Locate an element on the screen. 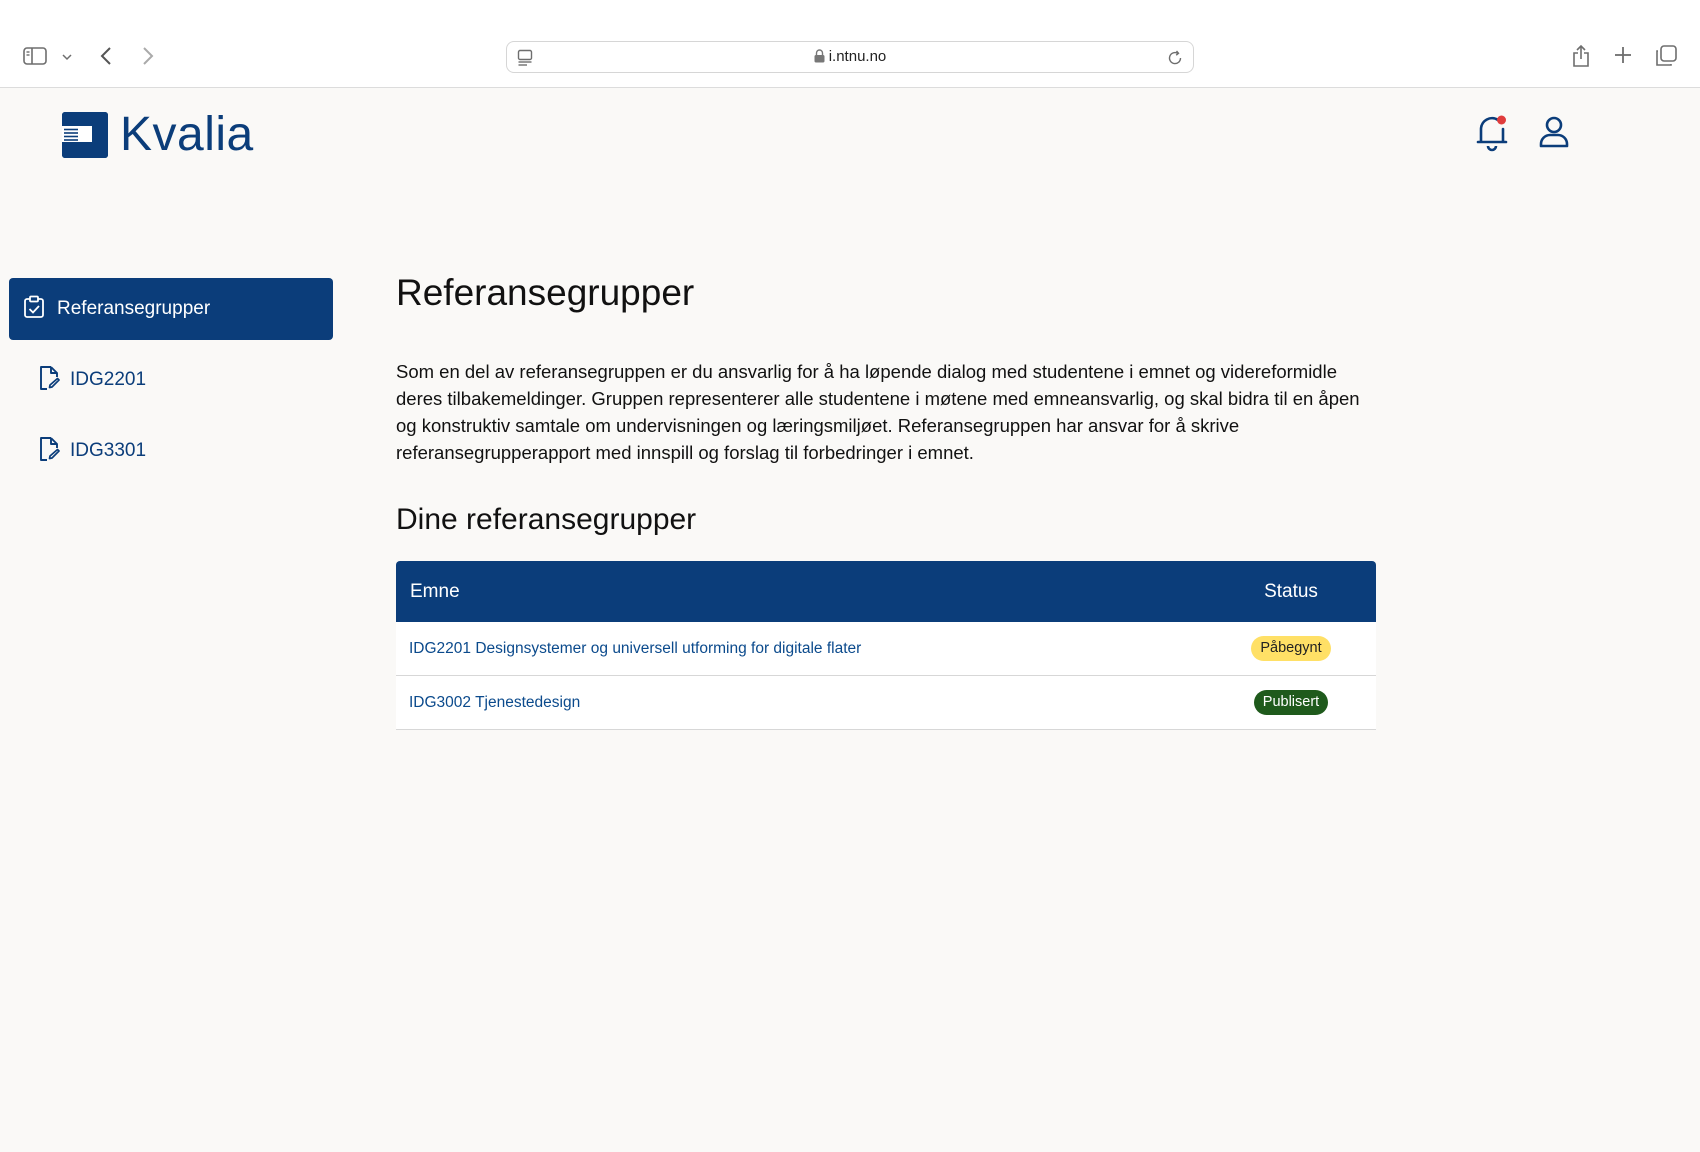 This screenshot has height=1152, width=1700. status-badge: Påbegynt is located at coordinates (1291, 648).